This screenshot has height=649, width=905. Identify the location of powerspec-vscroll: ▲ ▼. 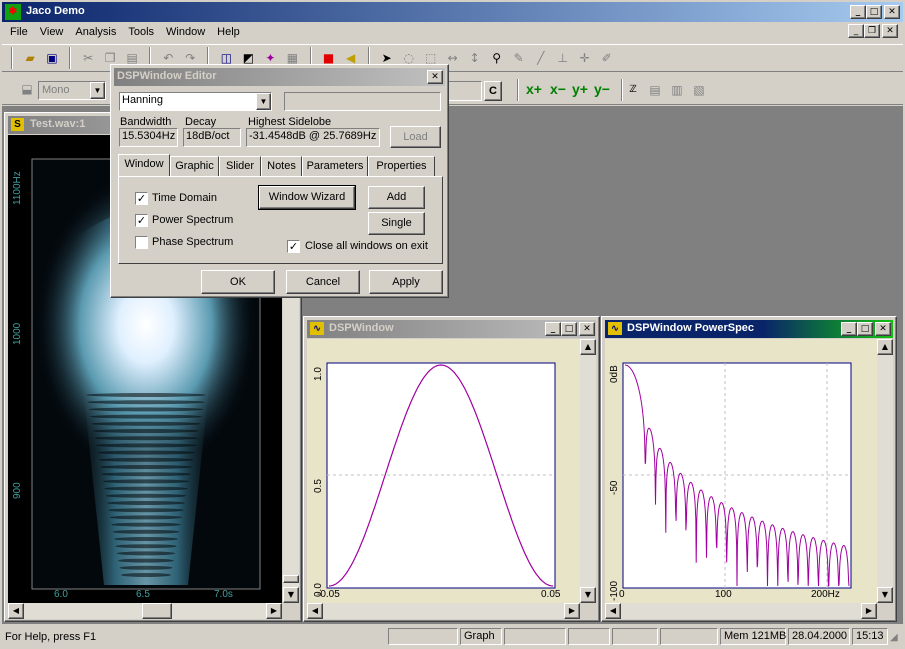
(885, 471).